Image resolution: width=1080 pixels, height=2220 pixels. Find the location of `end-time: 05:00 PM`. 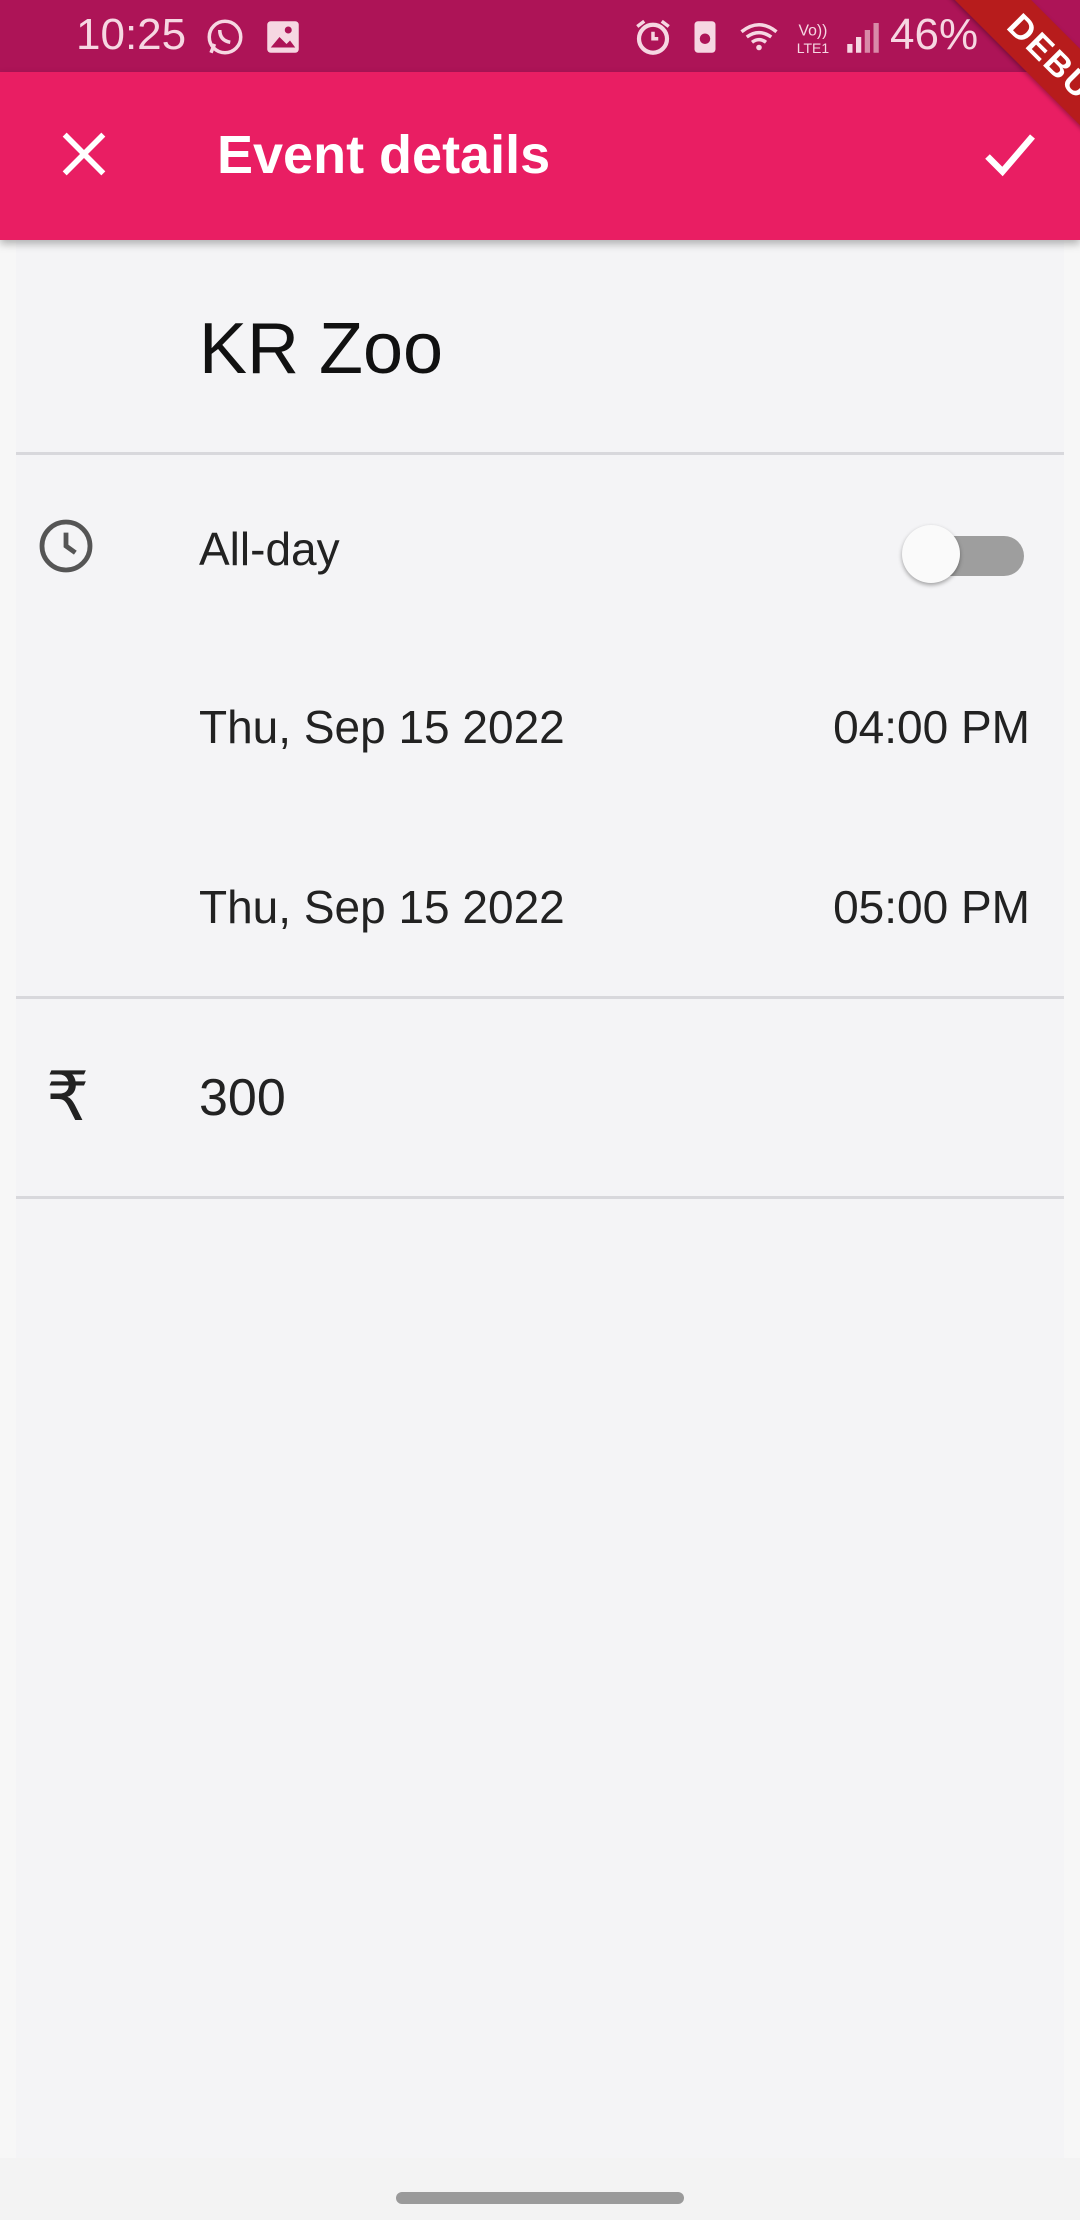

end-time: 05:00 PM is located at coordinates (931, 907).